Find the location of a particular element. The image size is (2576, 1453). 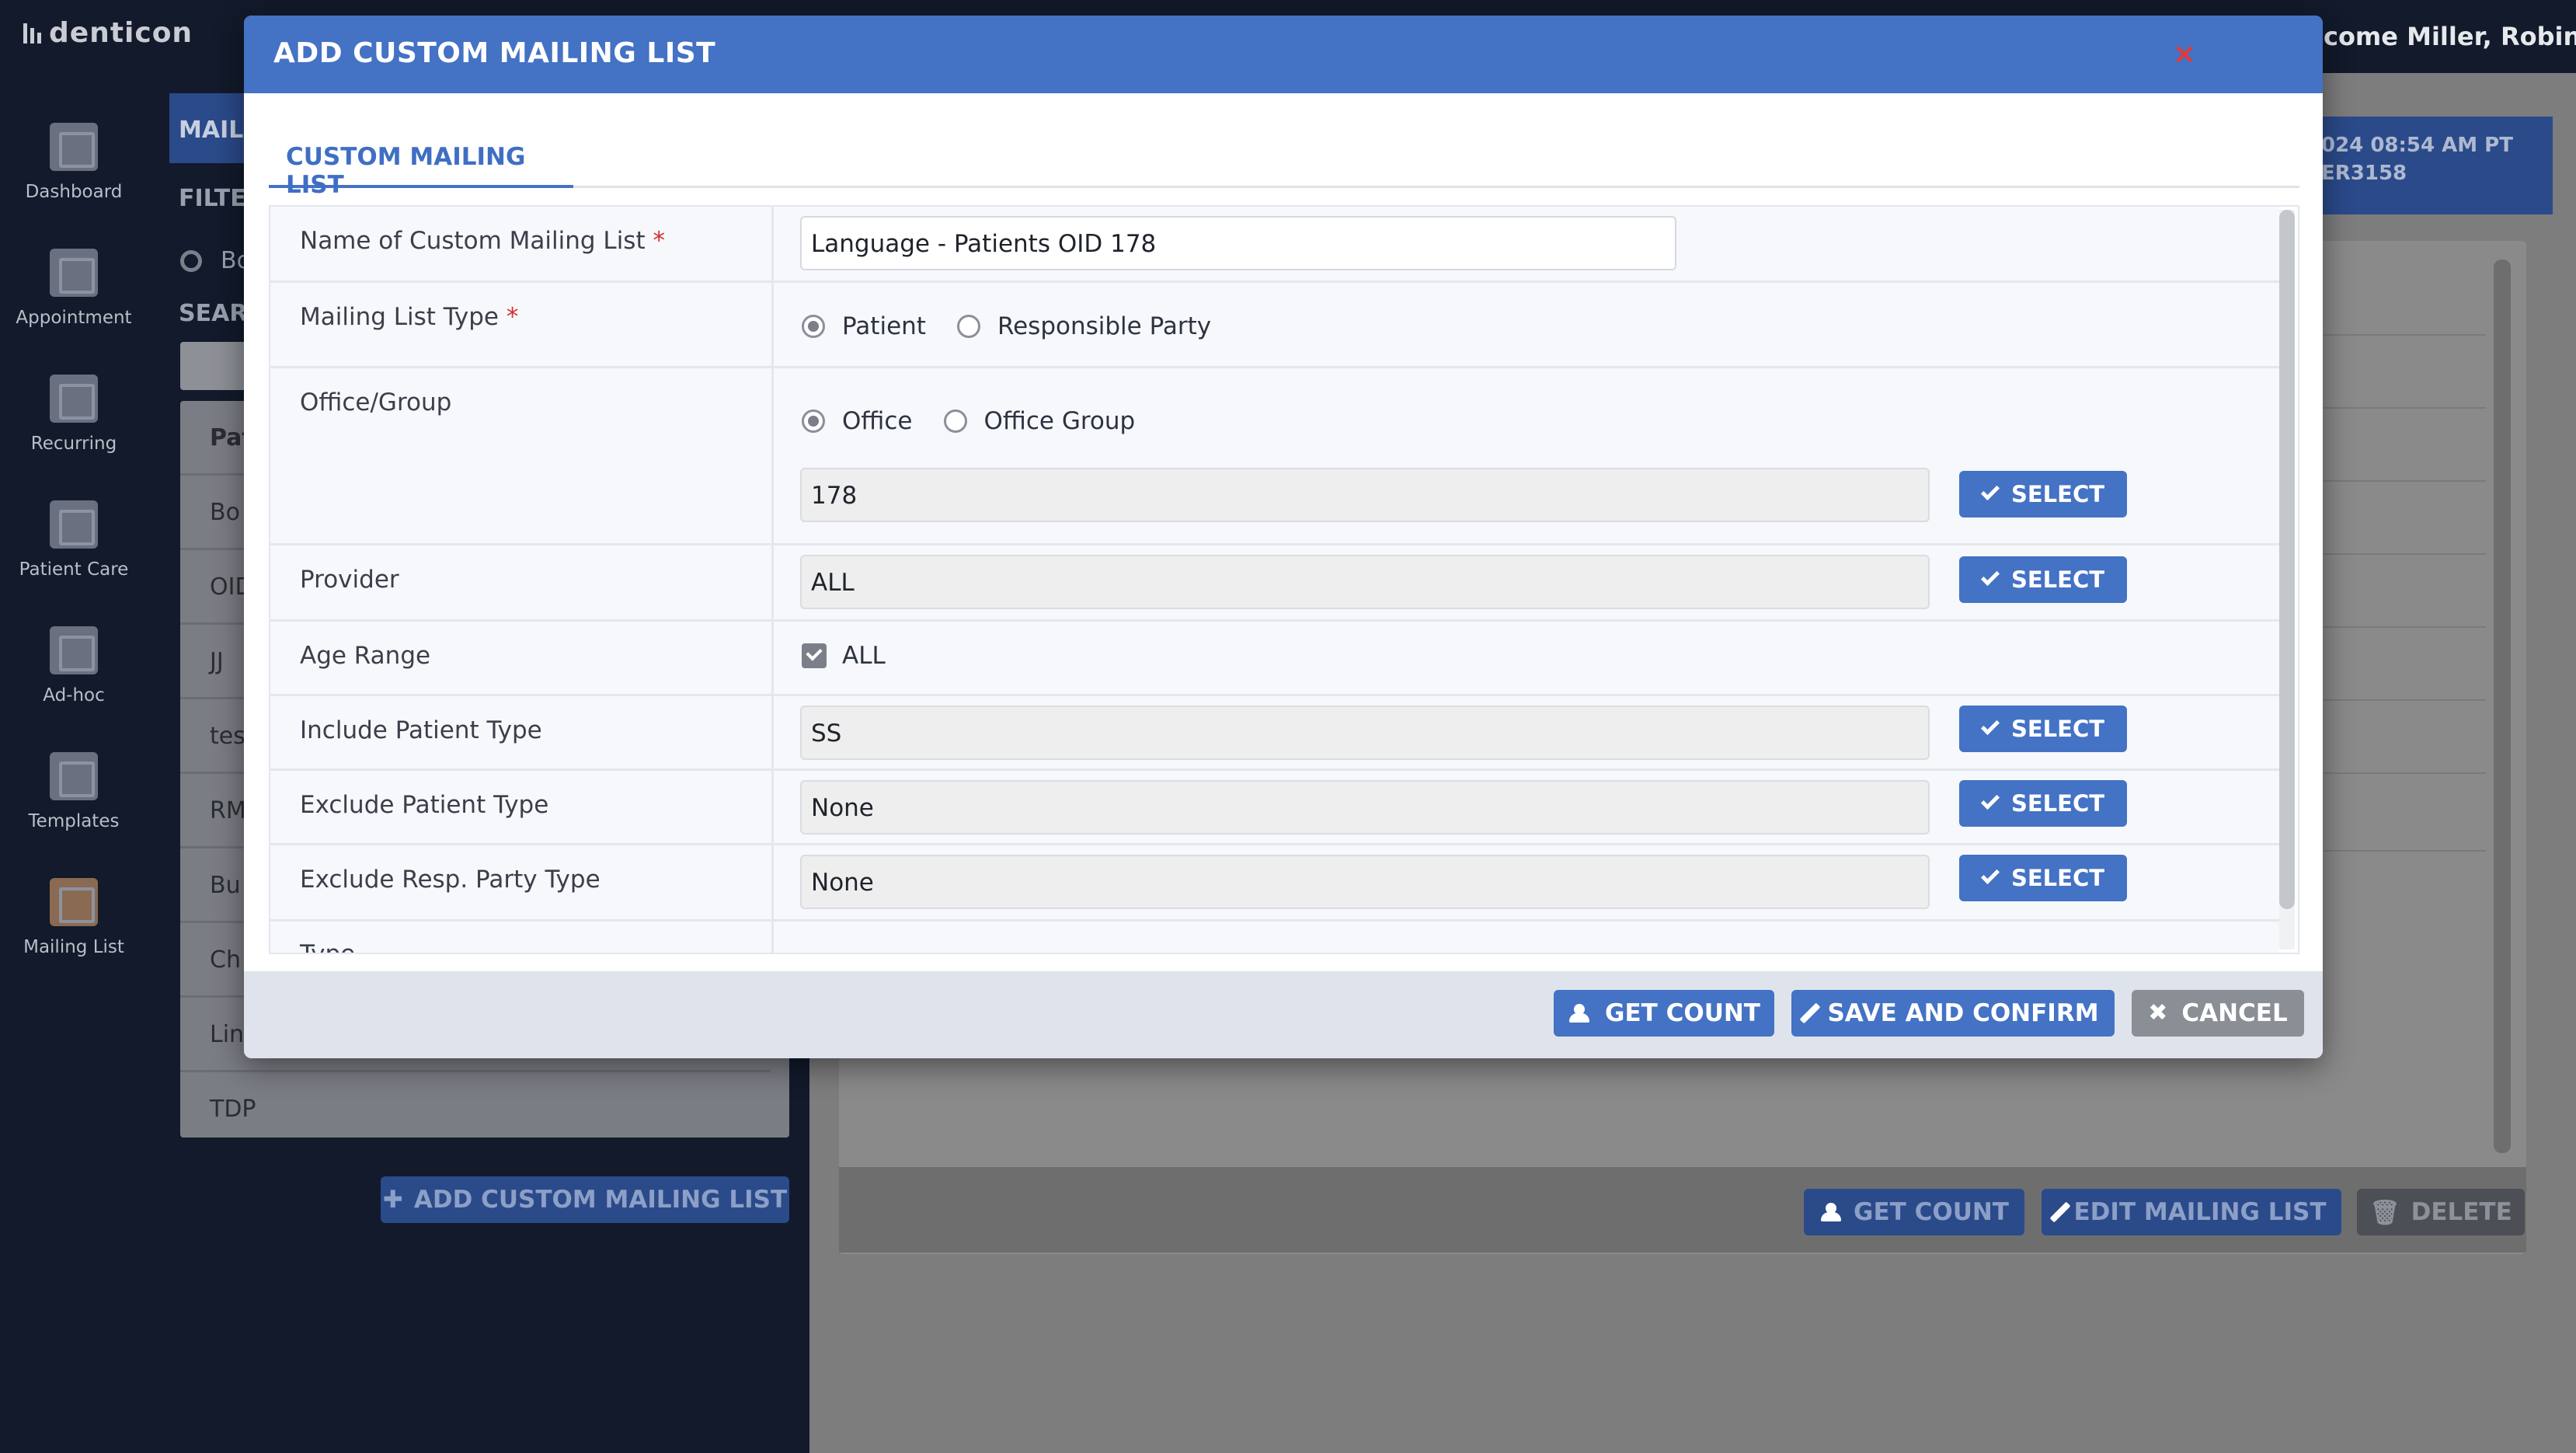

sidebar-item-dashboard: Dashboard is located at coordinates (74, 162).